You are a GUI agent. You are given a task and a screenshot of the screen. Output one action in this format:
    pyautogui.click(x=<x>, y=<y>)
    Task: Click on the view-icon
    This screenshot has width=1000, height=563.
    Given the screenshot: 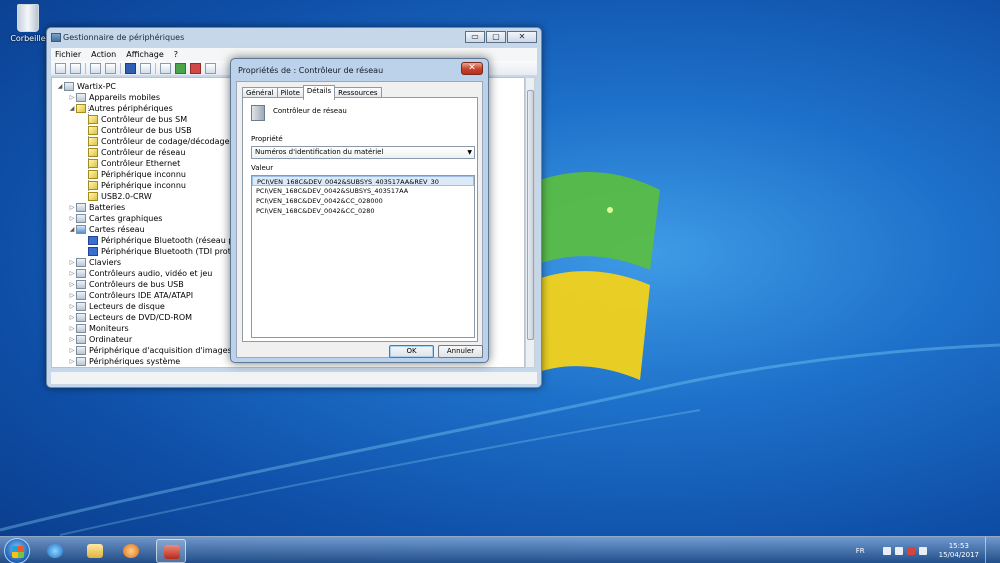 What is the action you would take?
    pyautogui.click(x=145, y=68)
    